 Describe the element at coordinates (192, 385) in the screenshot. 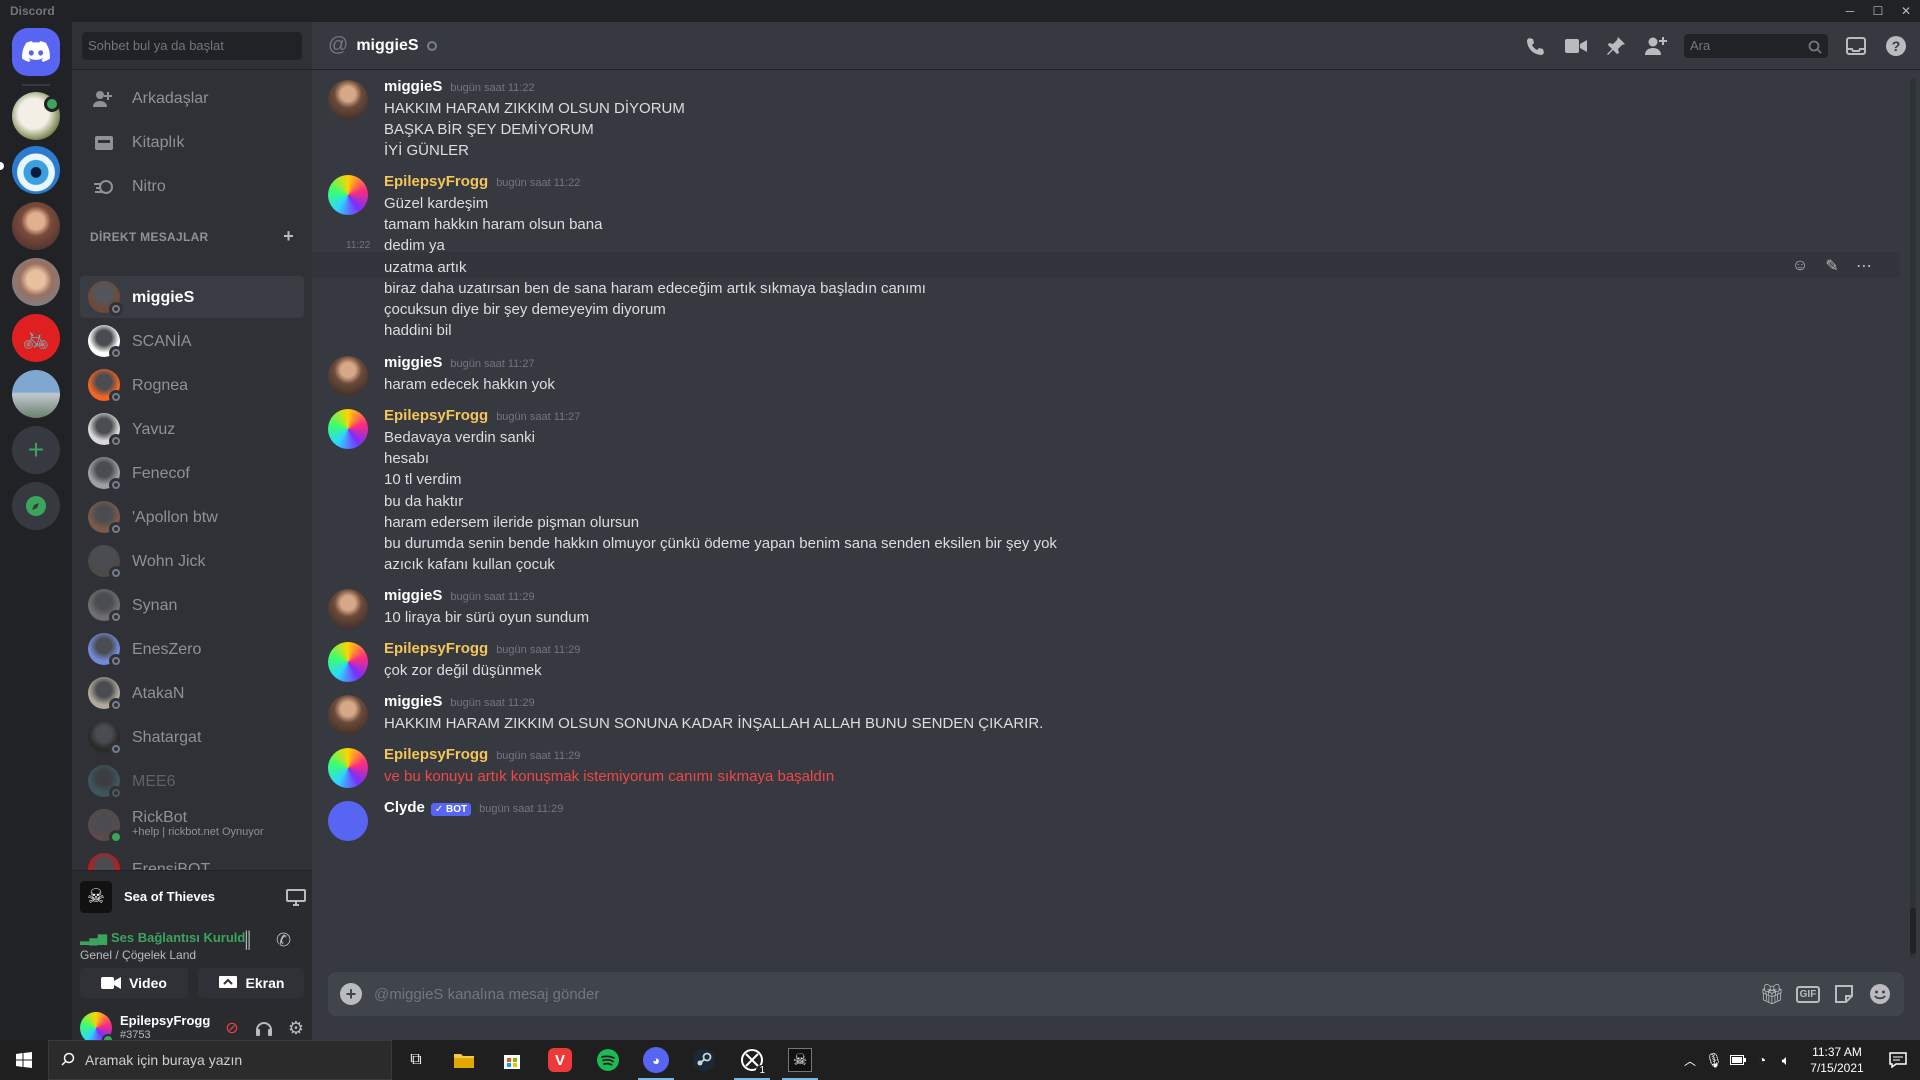

I see `dm-item: Rognea` at that location.